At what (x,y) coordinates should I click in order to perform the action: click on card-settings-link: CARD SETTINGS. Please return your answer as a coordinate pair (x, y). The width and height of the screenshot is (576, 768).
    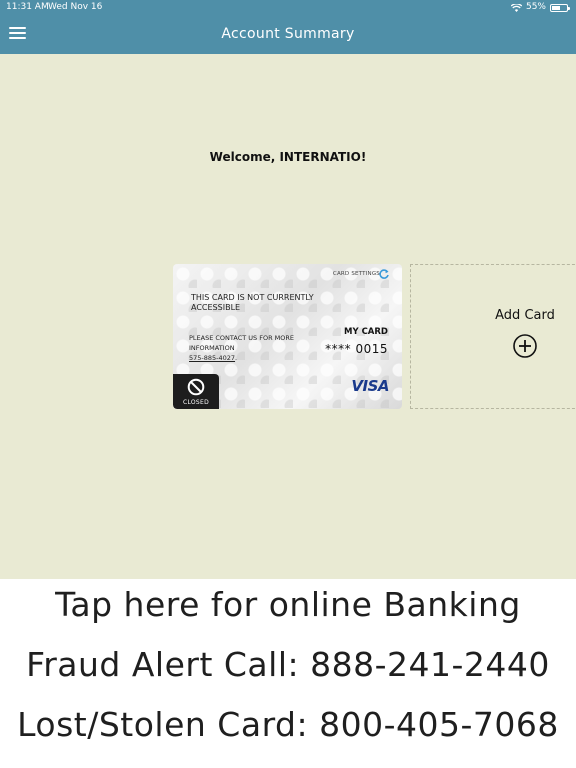
    Looking at the image, I should click on (356, 274).